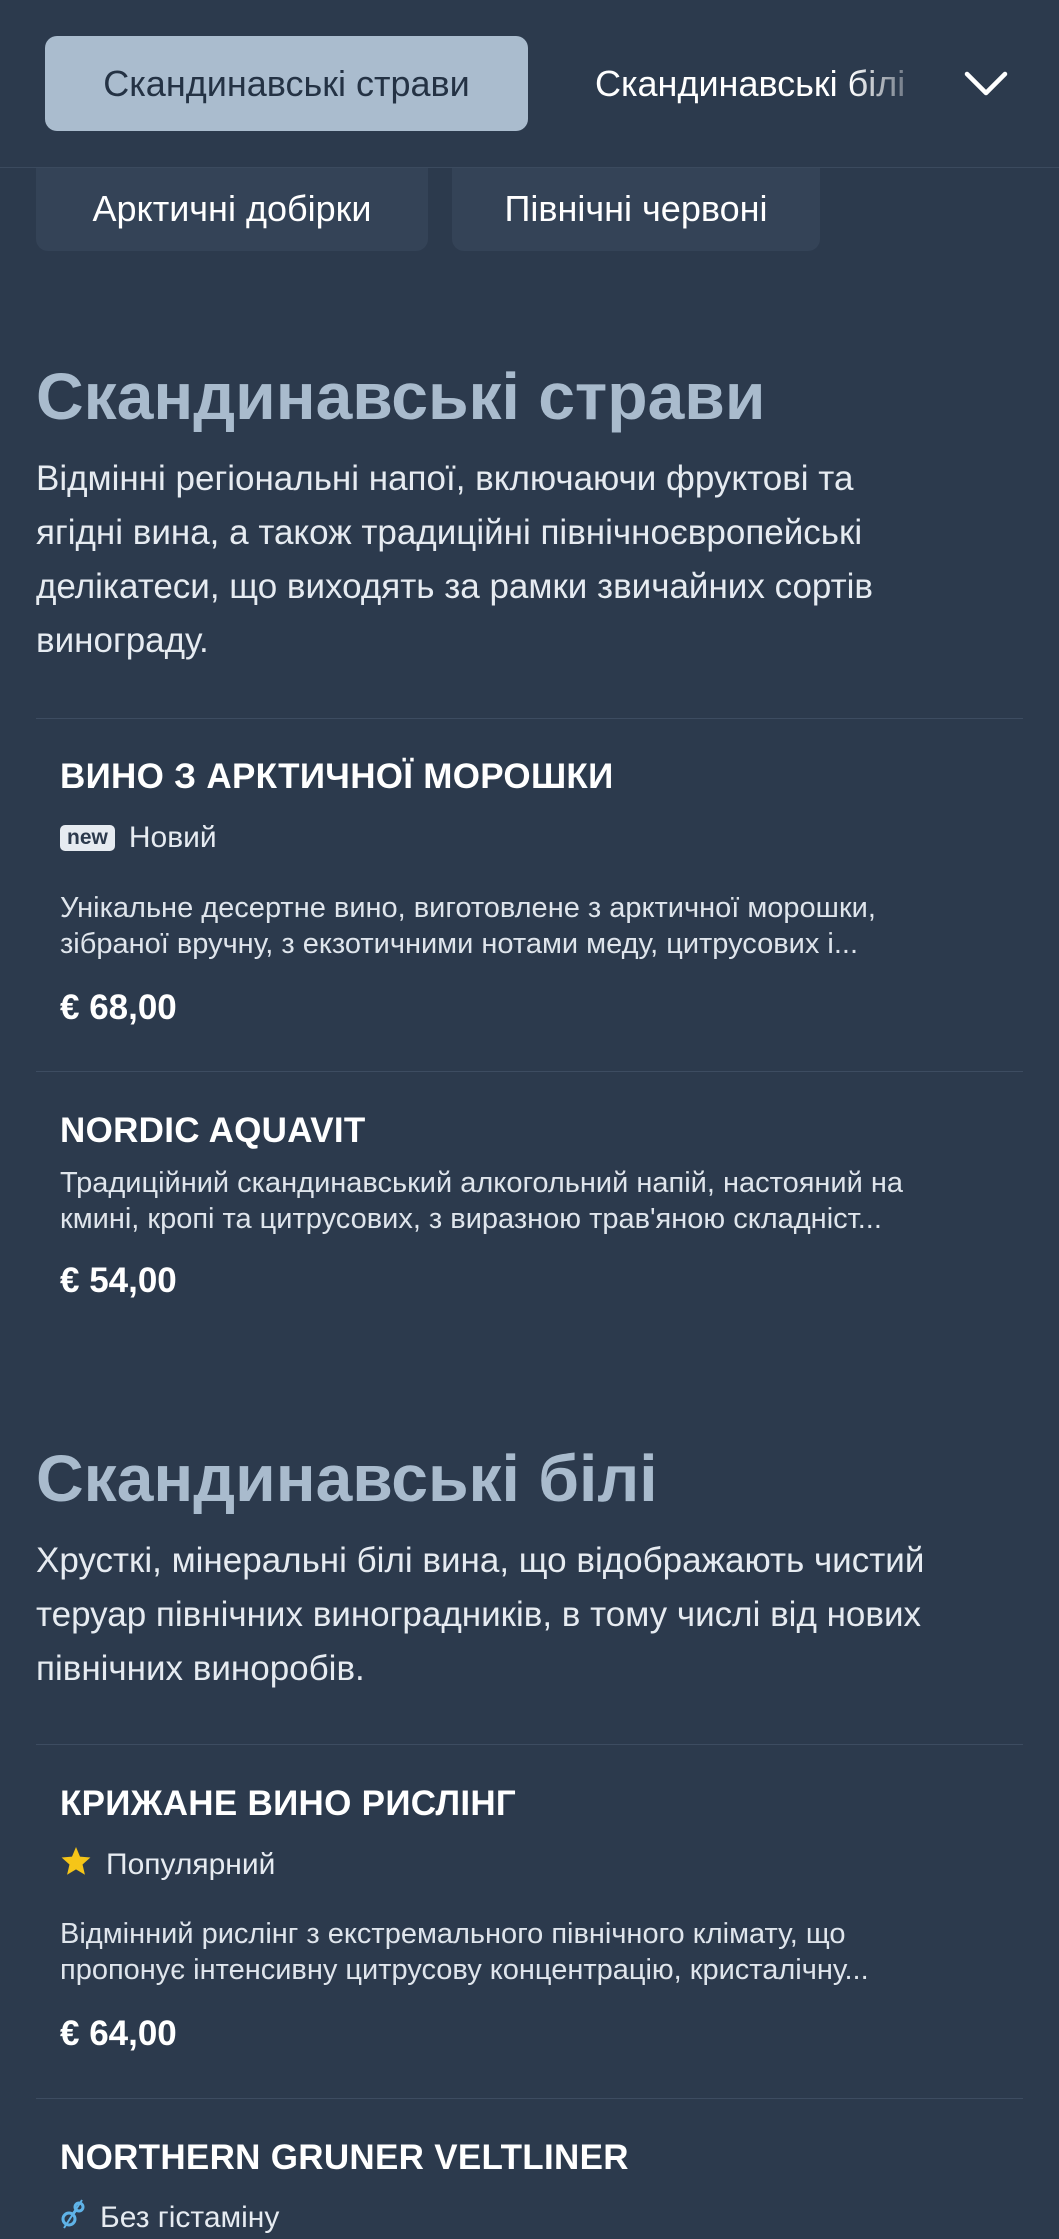 This screenshot has width=1059, height=2239. I want to click on badge-new: new Новий, so click(138, 838).